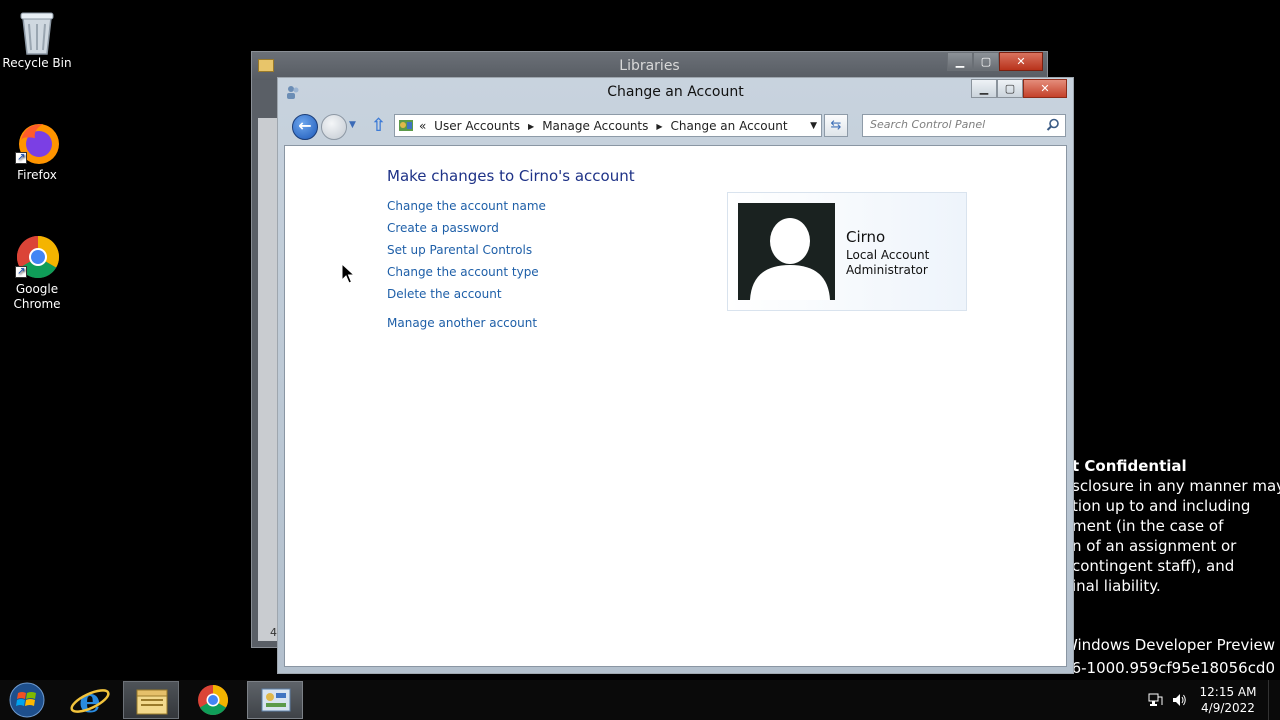 This screenshot has height=720, width=1280. Describe the element at coordinates (378, 125) in the screenshot. I see `up-arrow-icon: ⇧` at that location.